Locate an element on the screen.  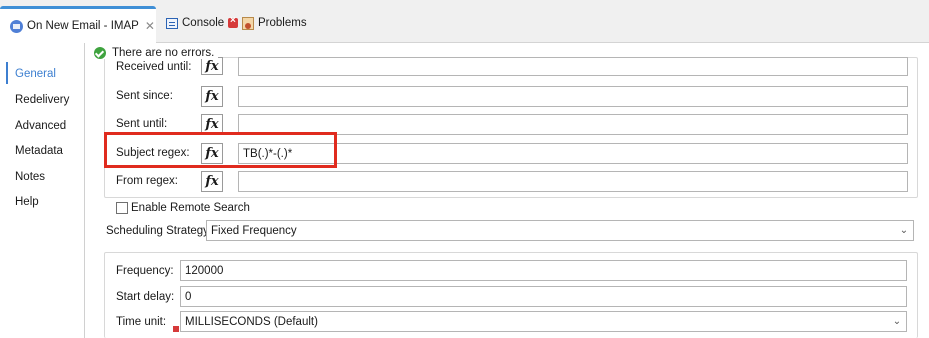
check-circle-icon is located at coordinates (100, 53).